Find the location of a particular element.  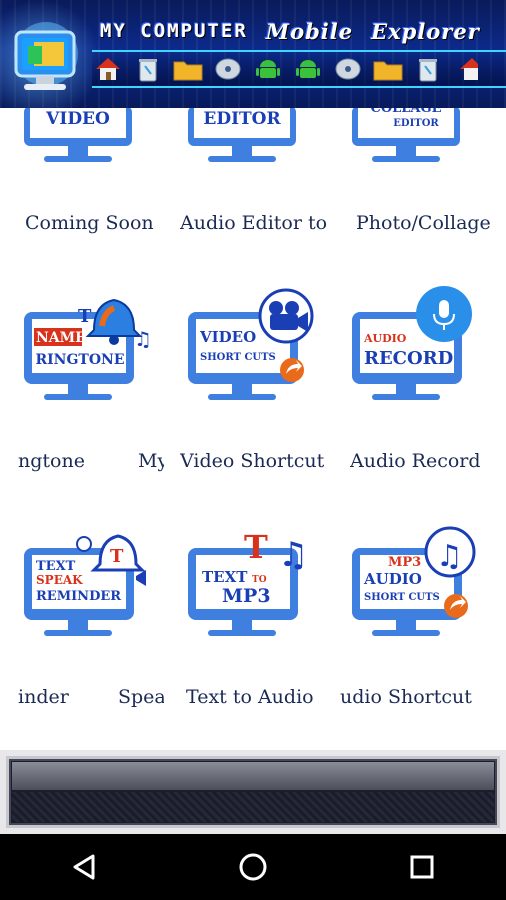

screen-text: RECORD is located at coordinates (408, 358).